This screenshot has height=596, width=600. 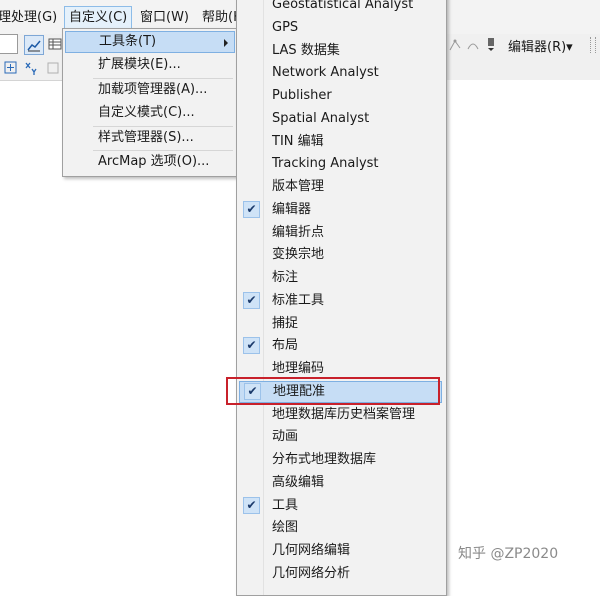 What do you see at coordinates (340, 96) in the screenshot?
I see `toolbar-submenu-item: Publisher` at bounding box center [340, 96].